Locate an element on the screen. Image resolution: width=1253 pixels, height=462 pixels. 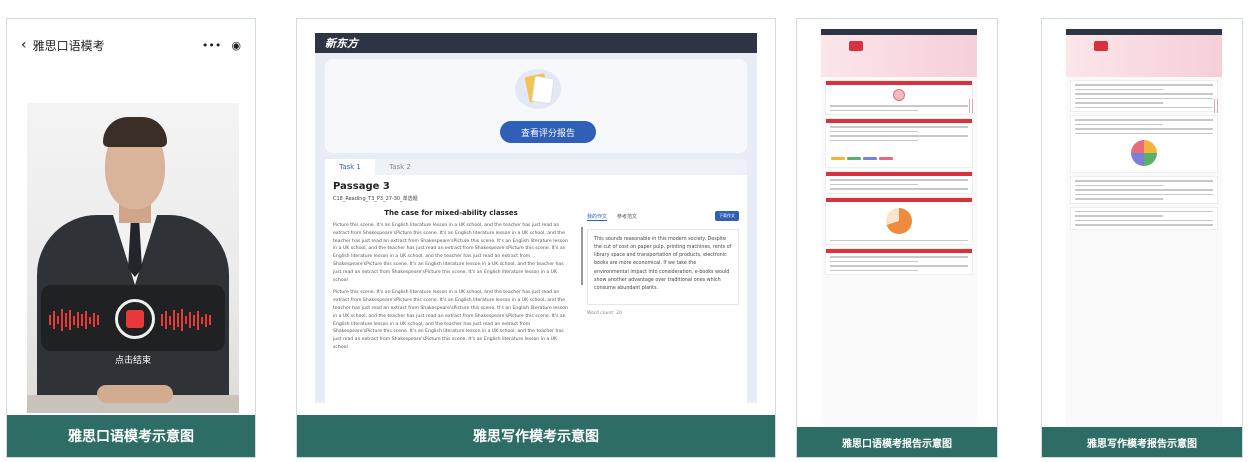
writing-report-caption: 雅思写作模考报告示意图 is located at coordinates (1142, 442).